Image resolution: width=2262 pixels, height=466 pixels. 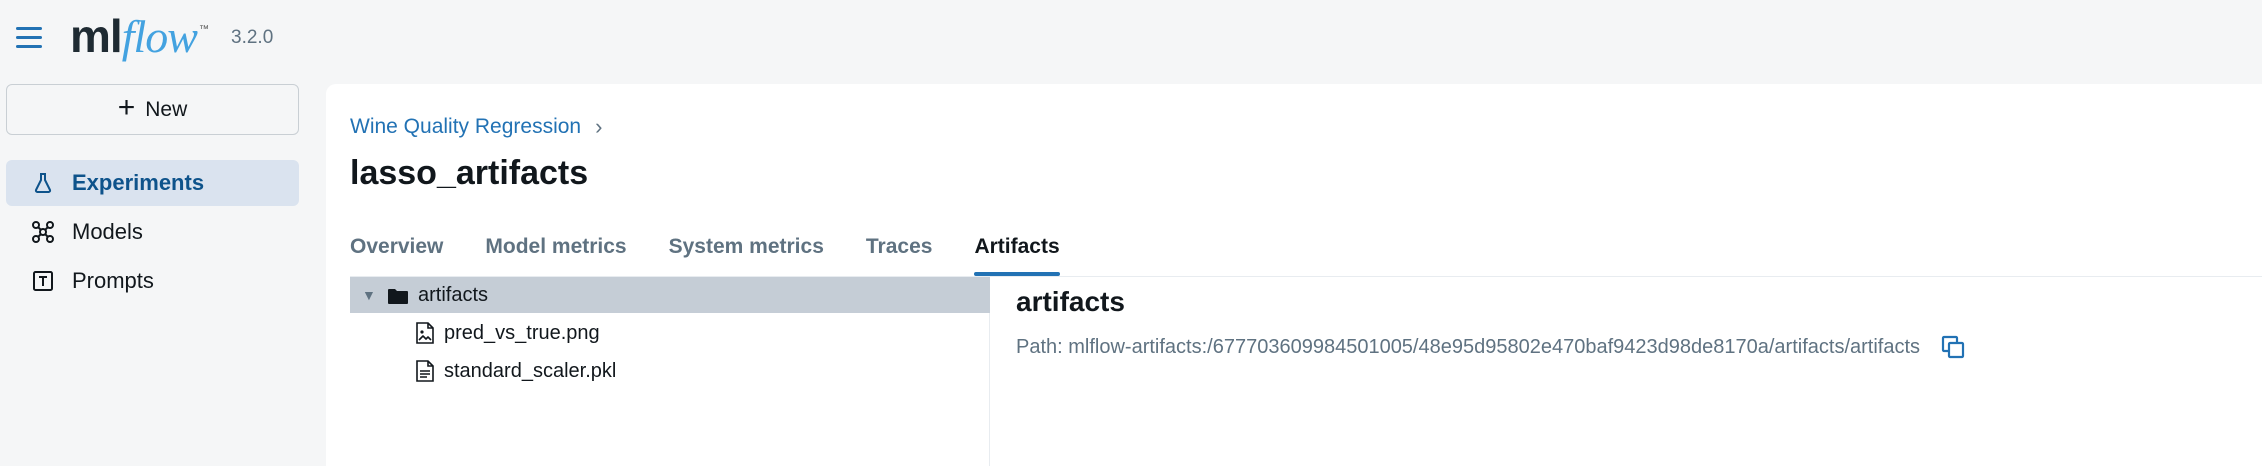 I want to click on version-label: 3.2.0, so click(x=252, y=37).